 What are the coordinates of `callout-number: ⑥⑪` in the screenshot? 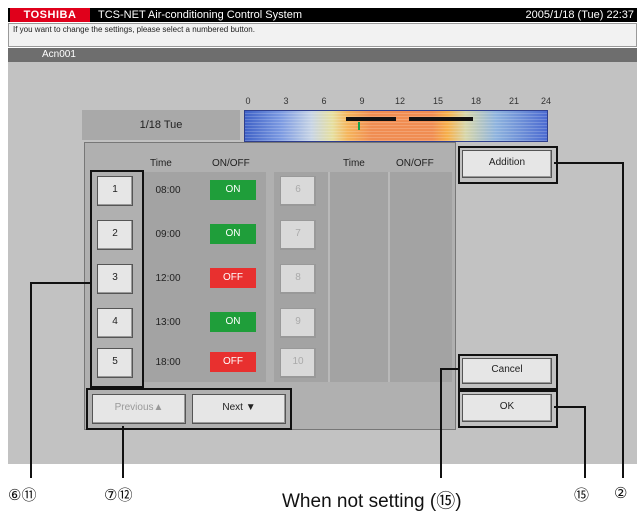 It's located at (22, 495).